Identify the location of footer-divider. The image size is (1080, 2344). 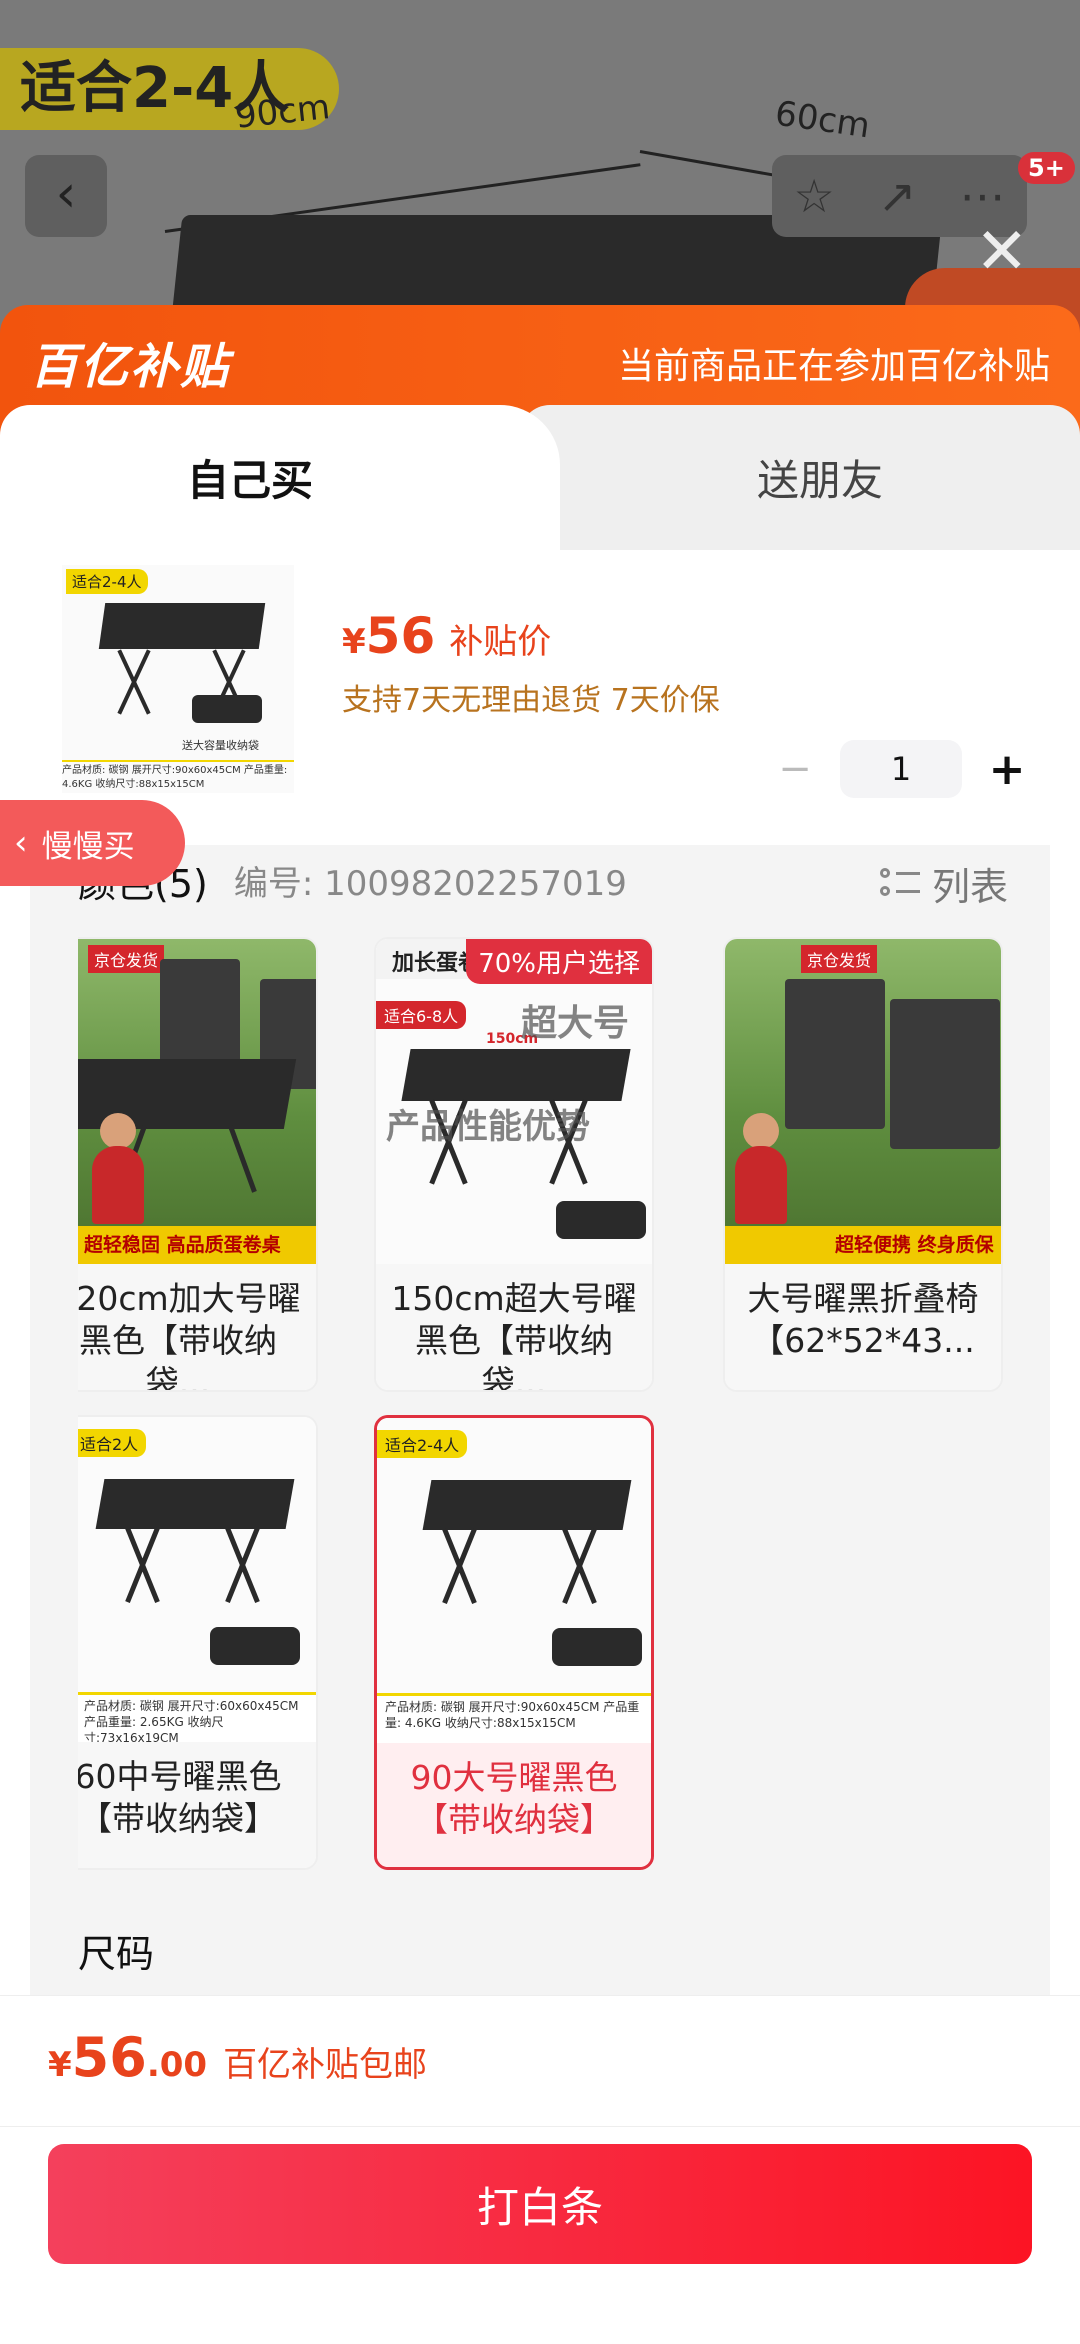
(540, 2126).